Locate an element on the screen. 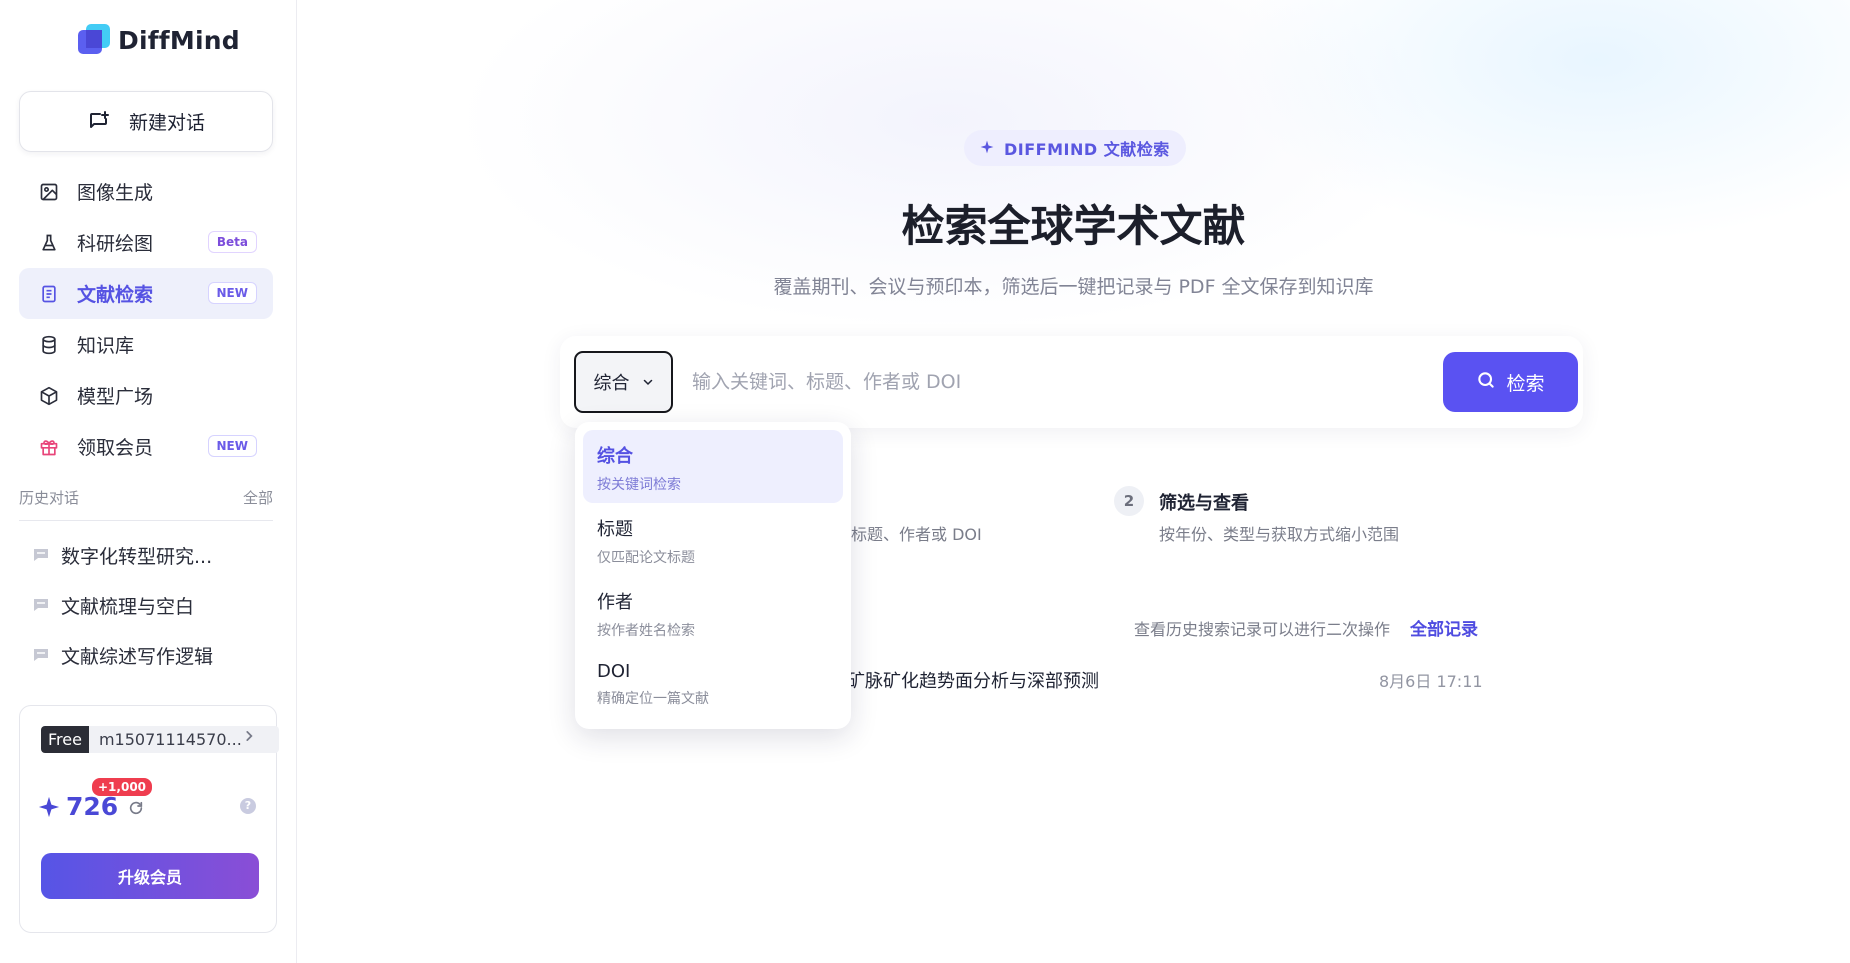  chevron-down-icon is located at coordinates (648, 382).